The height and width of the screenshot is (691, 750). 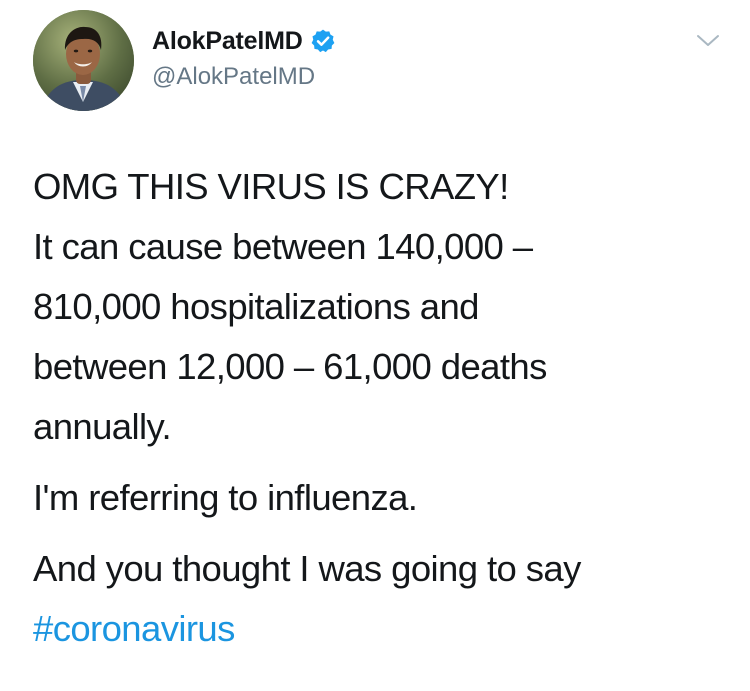 What do you see at coordinates (323, 41) in the screenshot?
I see `verified-badge-icon` at bounding box center [323, 41].